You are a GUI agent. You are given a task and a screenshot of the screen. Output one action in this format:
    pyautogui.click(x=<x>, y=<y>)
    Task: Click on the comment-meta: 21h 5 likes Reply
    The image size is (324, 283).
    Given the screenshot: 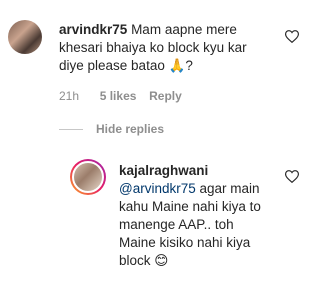 What is the action you would take?
    pyautogui.click(x=120, y=96)
    